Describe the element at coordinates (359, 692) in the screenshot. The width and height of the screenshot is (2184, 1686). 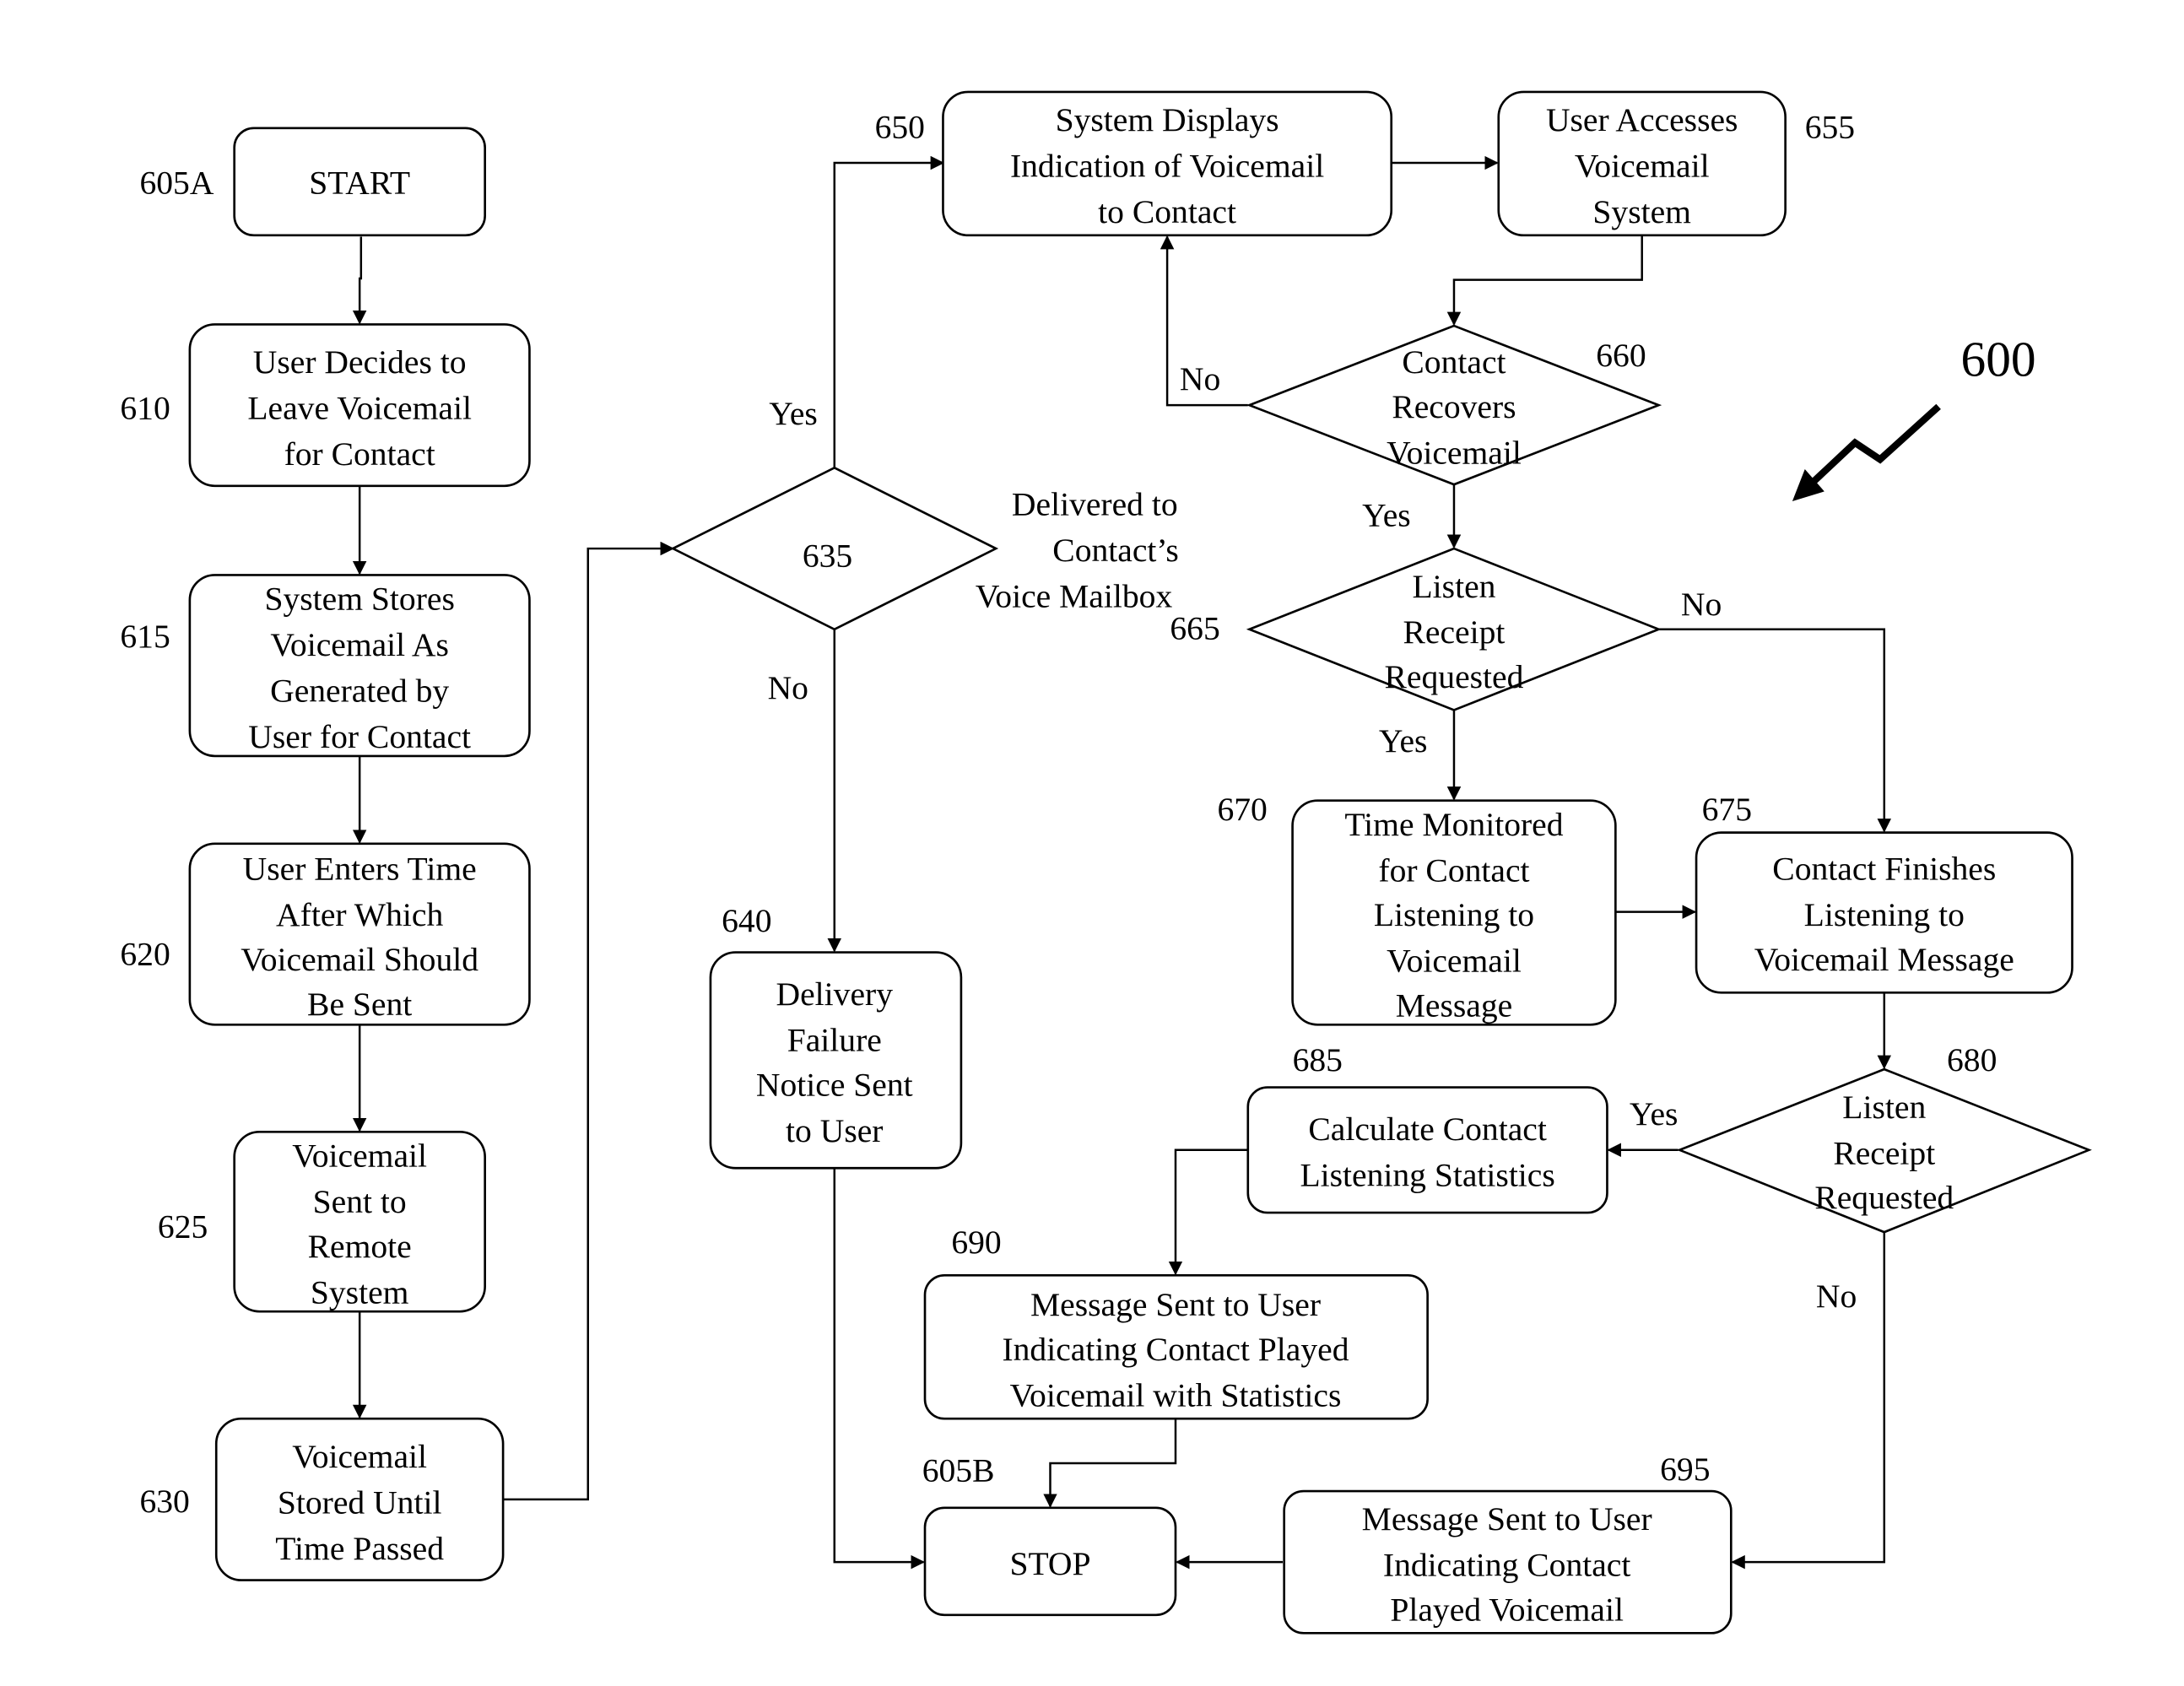
I see `node-615-line: Generated by` at that location.